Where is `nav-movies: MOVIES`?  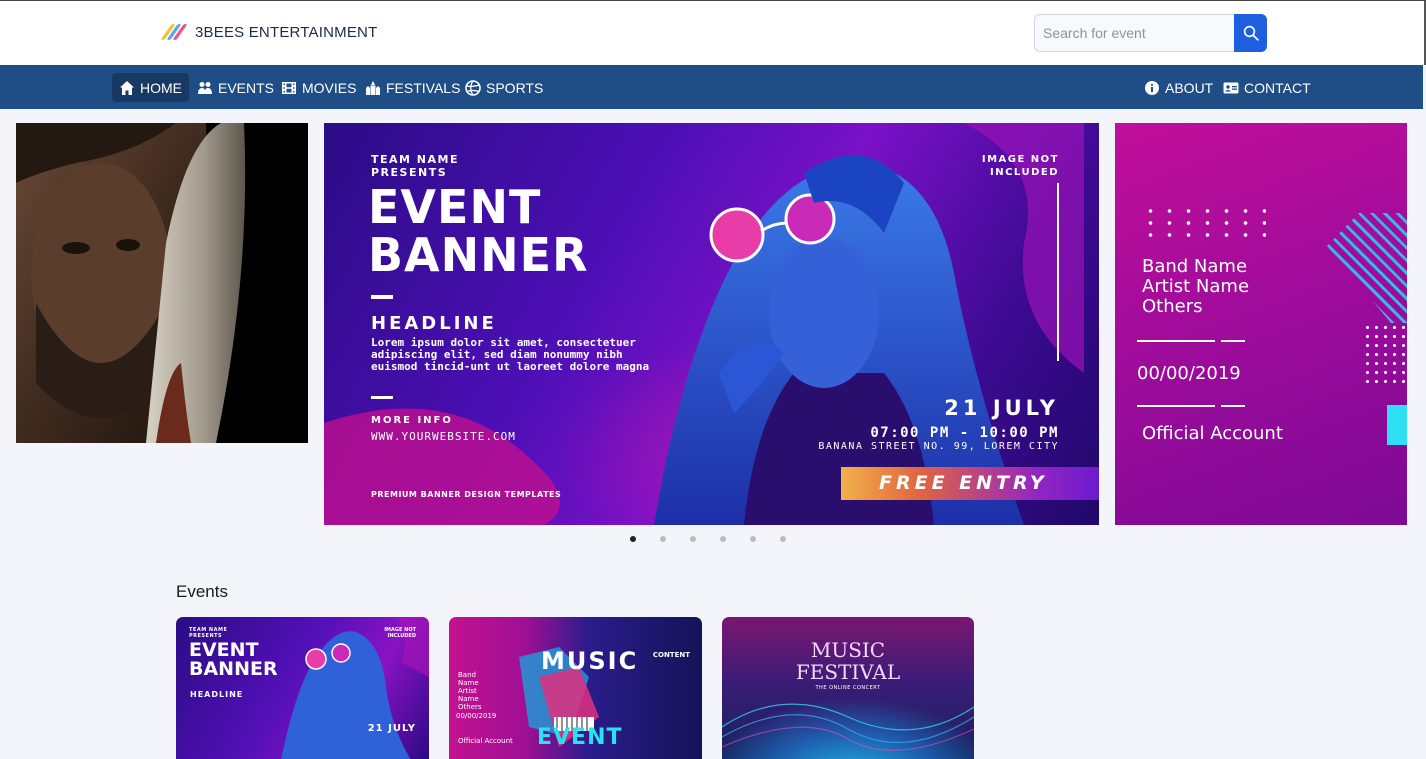
nav-movies: MOVIES is located at coordinates (318, 87).